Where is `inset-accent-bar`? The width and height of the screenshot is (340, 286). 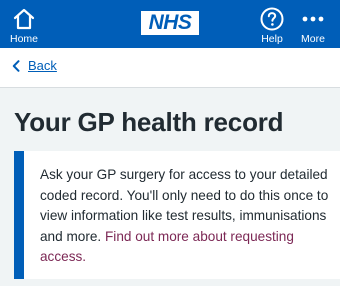
inset-accent-bar is located at coordinates (19, 215).